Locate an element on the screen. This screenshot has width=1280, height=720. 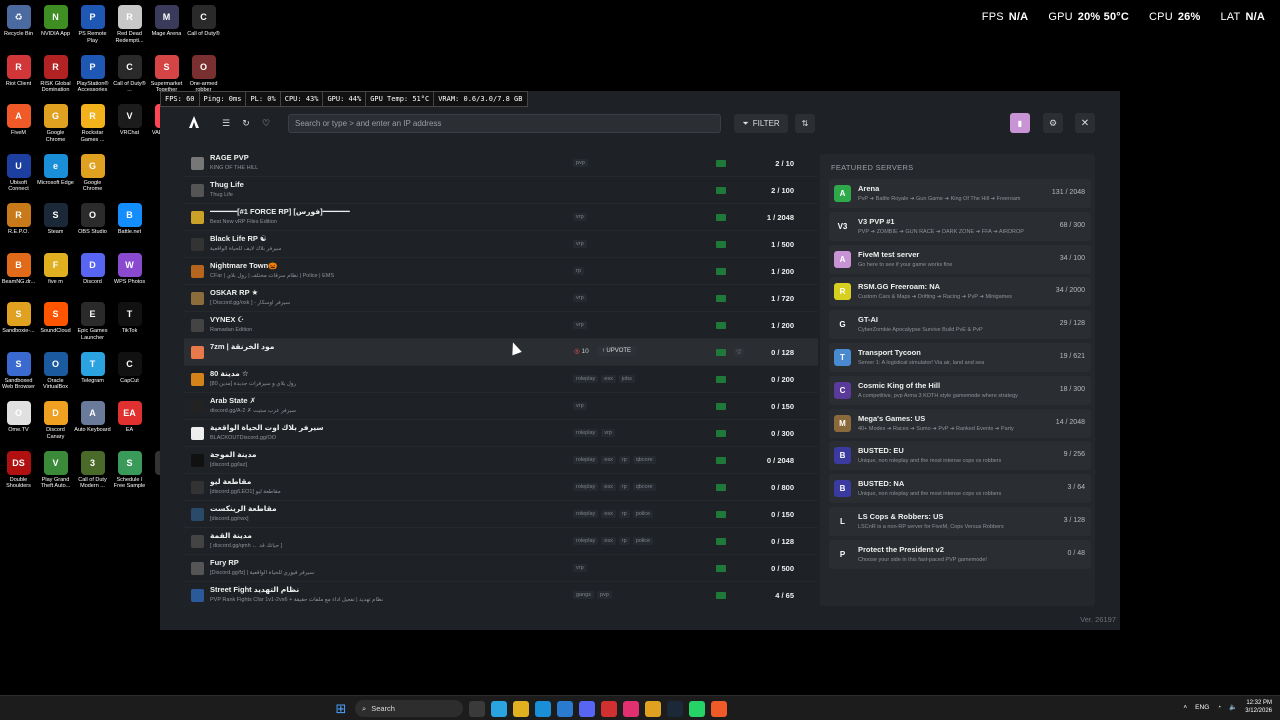
start-button: ⊞ is located at coordinates (341, 709).